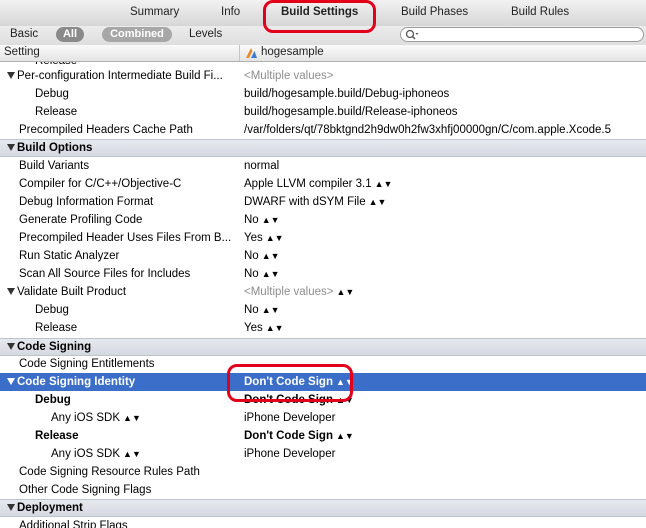  Describe the element at coordinates (50, 508) in the screenshot. I see `section-title: Deployment` at that location.